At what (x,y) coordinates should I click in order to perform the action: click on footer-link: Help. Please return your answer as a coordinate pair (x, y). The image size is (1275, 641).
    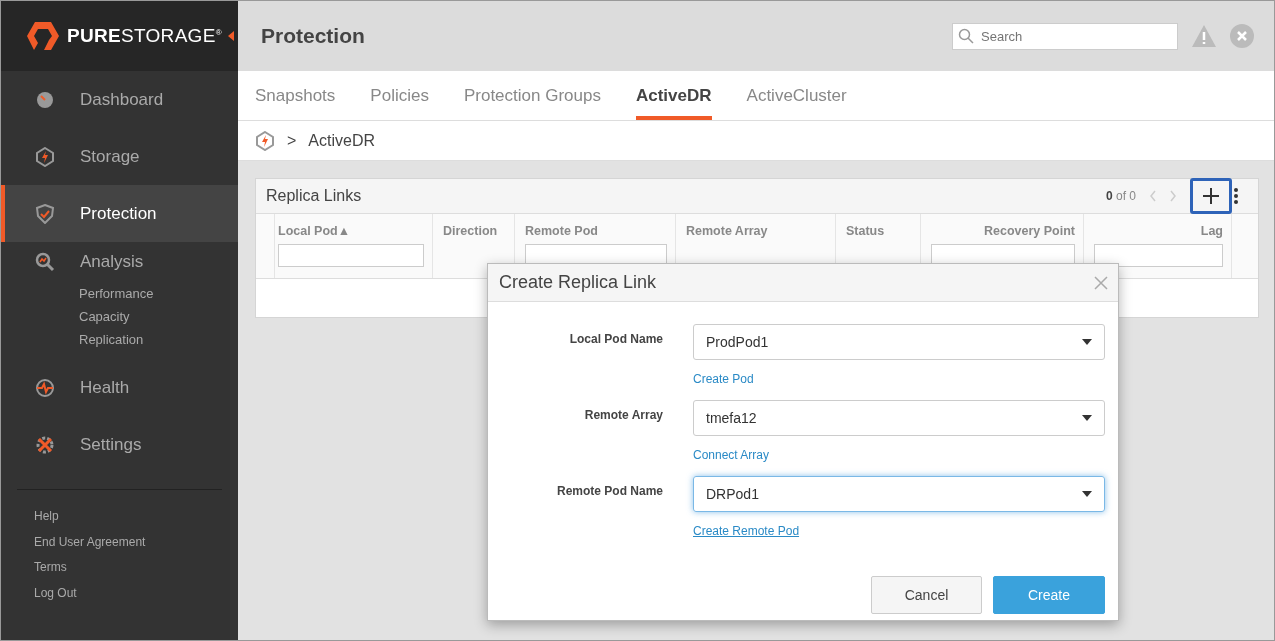
    Looking at the image, I should click on (119, 517).